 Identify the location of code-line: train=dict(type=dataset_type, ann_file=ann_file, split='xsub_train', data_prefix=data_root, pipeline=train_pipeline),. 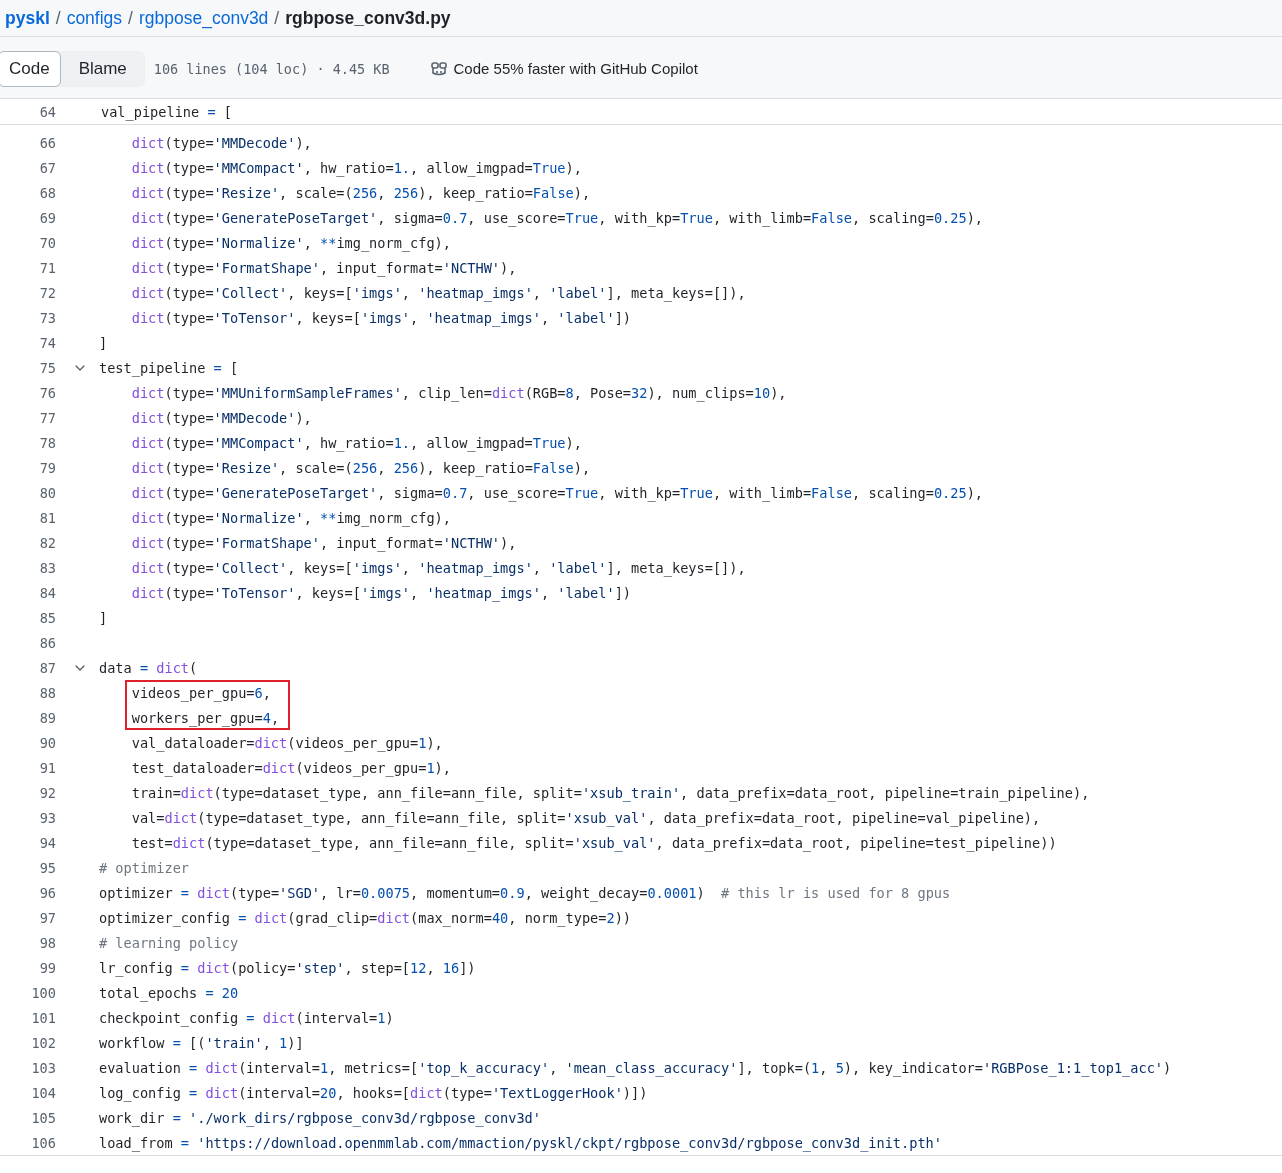
(610, 792).